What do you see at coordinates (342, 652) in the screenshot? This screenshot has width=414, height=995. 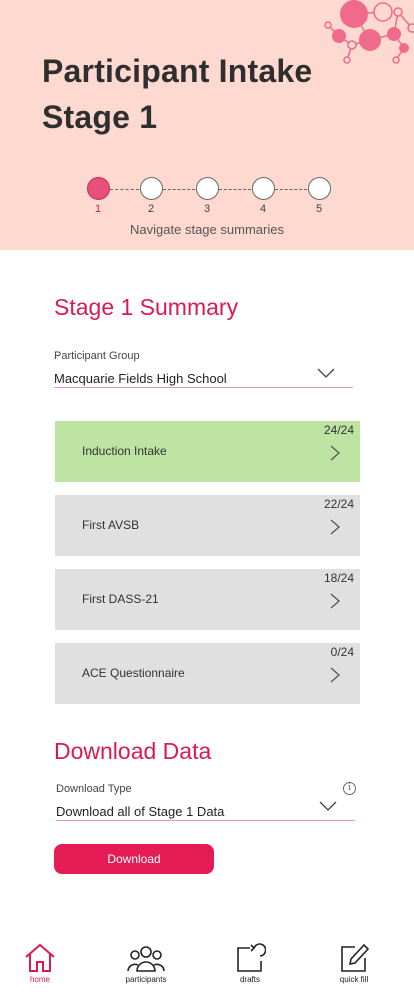 I see `card-count: 0/24` at bounding box center [342, 652].